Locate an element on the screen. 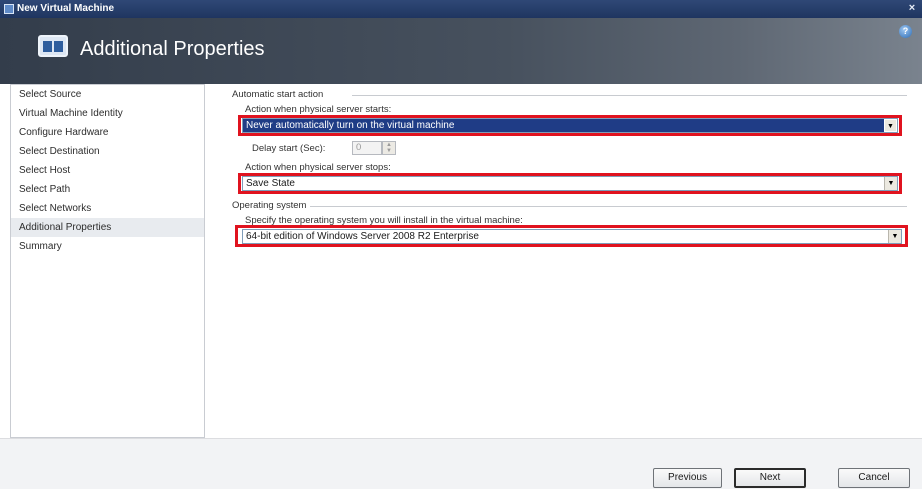 The image size is (922, 489). window-title: New Virtual Machine is located at coordinates (66, 8).